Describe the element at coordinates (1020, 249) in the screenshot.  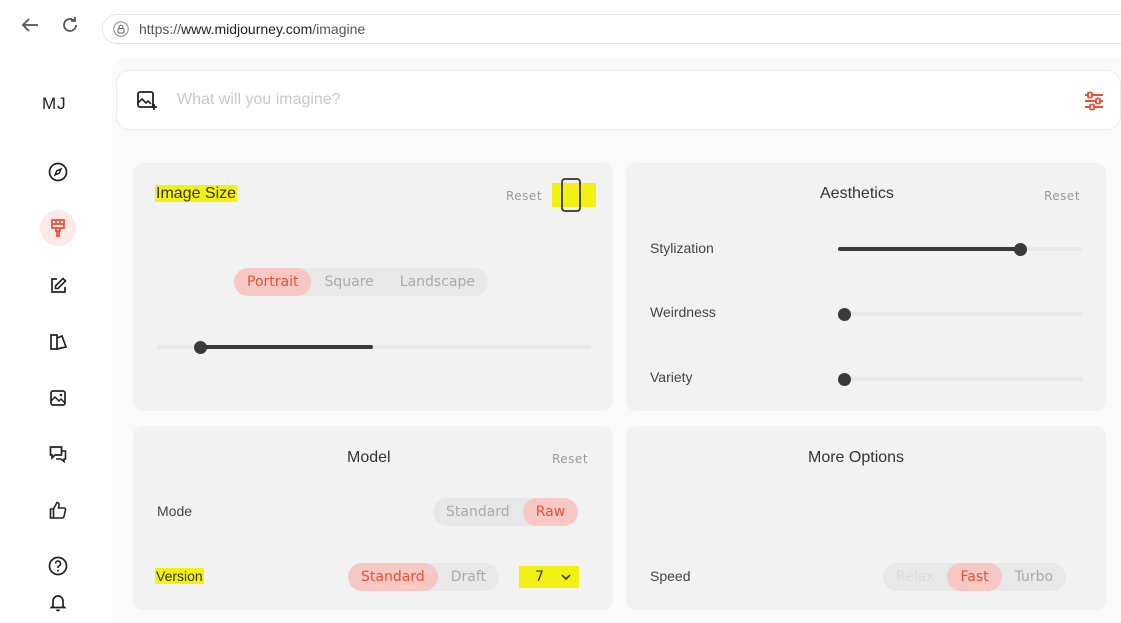
I see `stylization-slider-handle` at that location.